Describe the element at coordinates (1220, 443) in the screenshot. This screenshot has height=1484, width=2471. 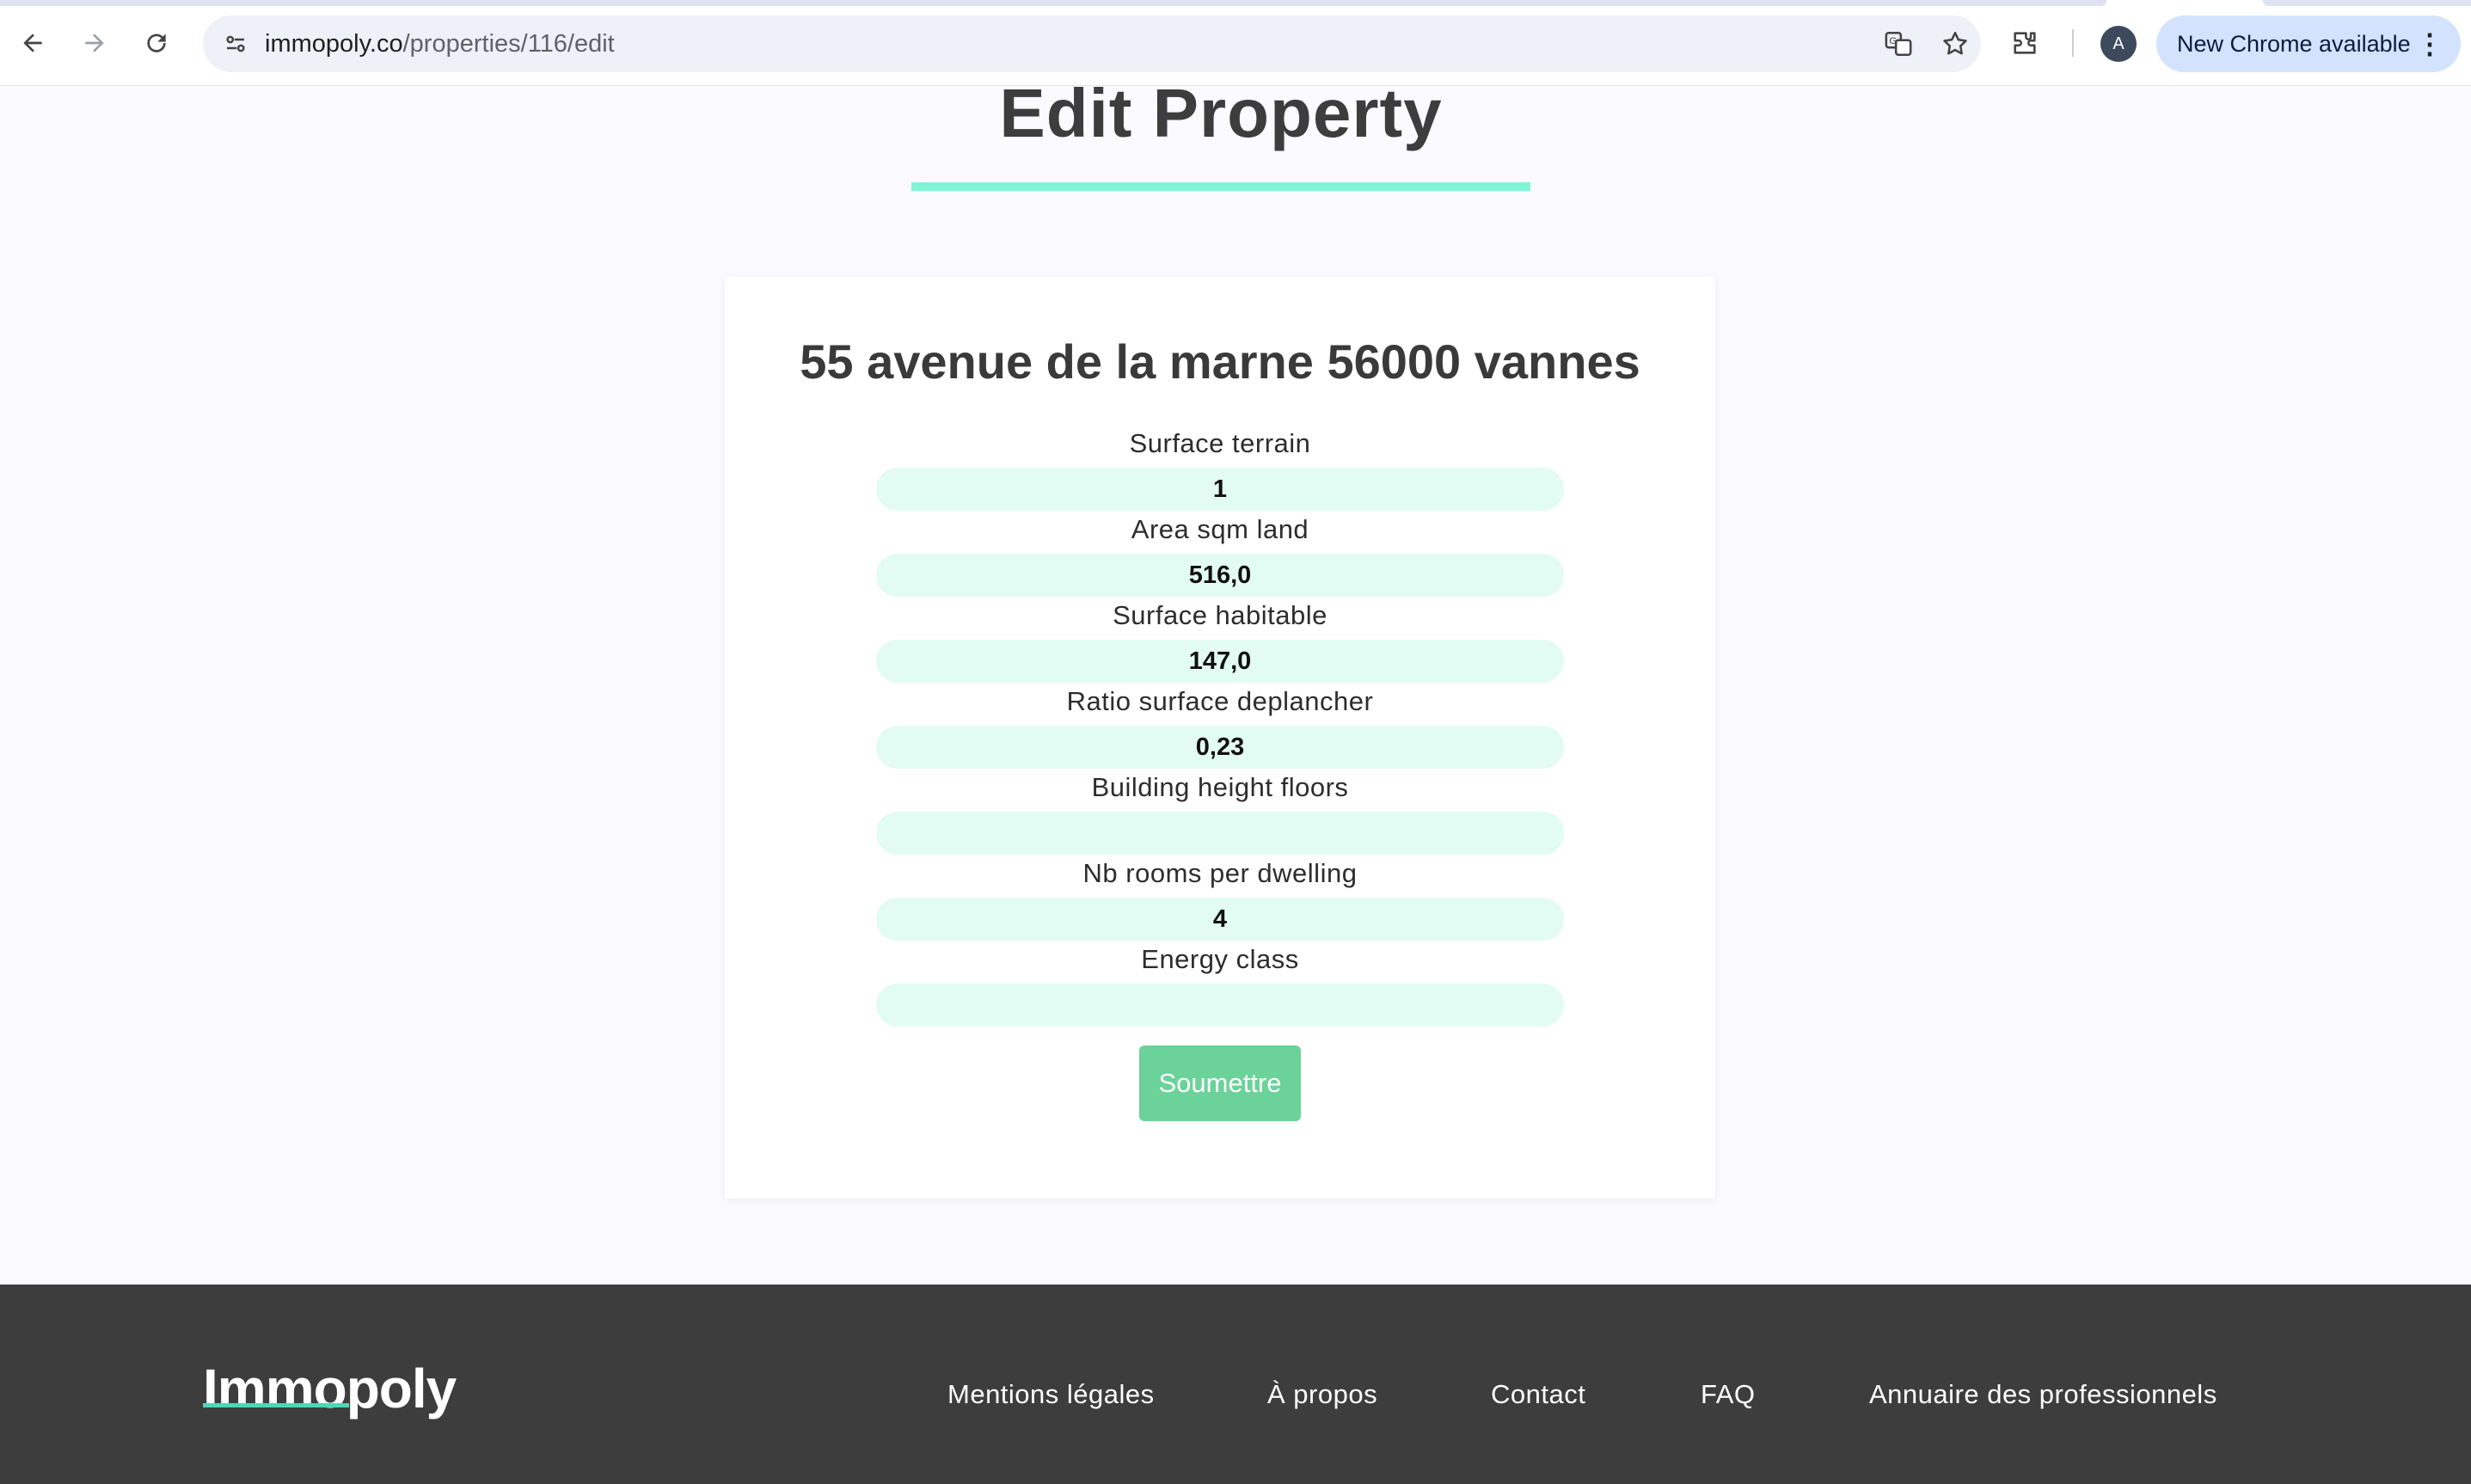
I see `surface-terrain-label: Surface terrain` at that location.